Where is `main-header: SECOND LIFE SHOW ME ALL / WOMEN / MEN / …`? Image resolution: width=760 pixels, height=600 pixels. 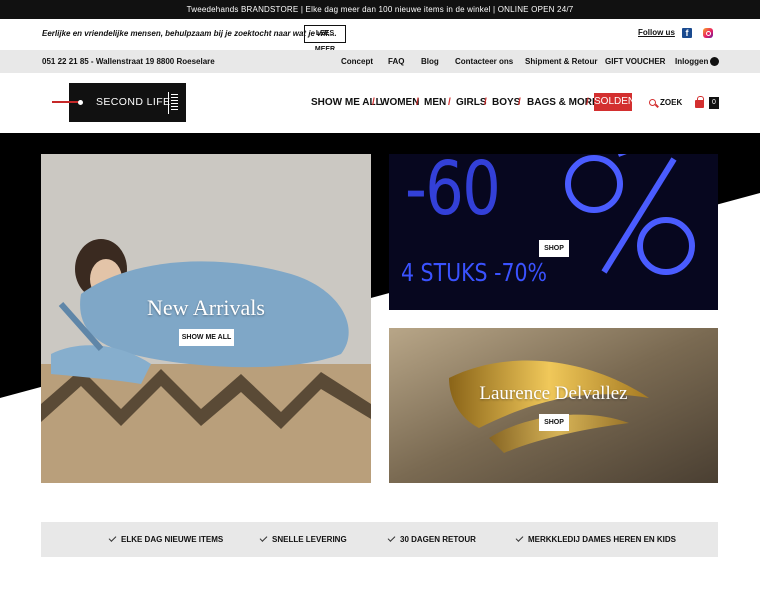
main-header: SECOND LIFE SHOW ME ALL / WOMEN / MEN / … is located at coordinates (380, 103).